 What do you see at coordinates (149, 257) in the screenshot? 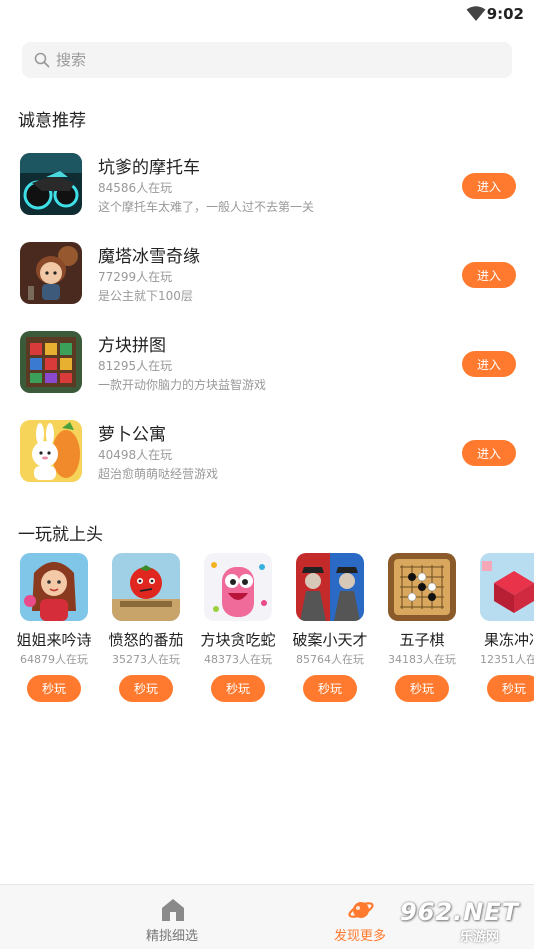
I see `game-name: 魔塔冰雪奇缘` at bounding box center [149, 257].